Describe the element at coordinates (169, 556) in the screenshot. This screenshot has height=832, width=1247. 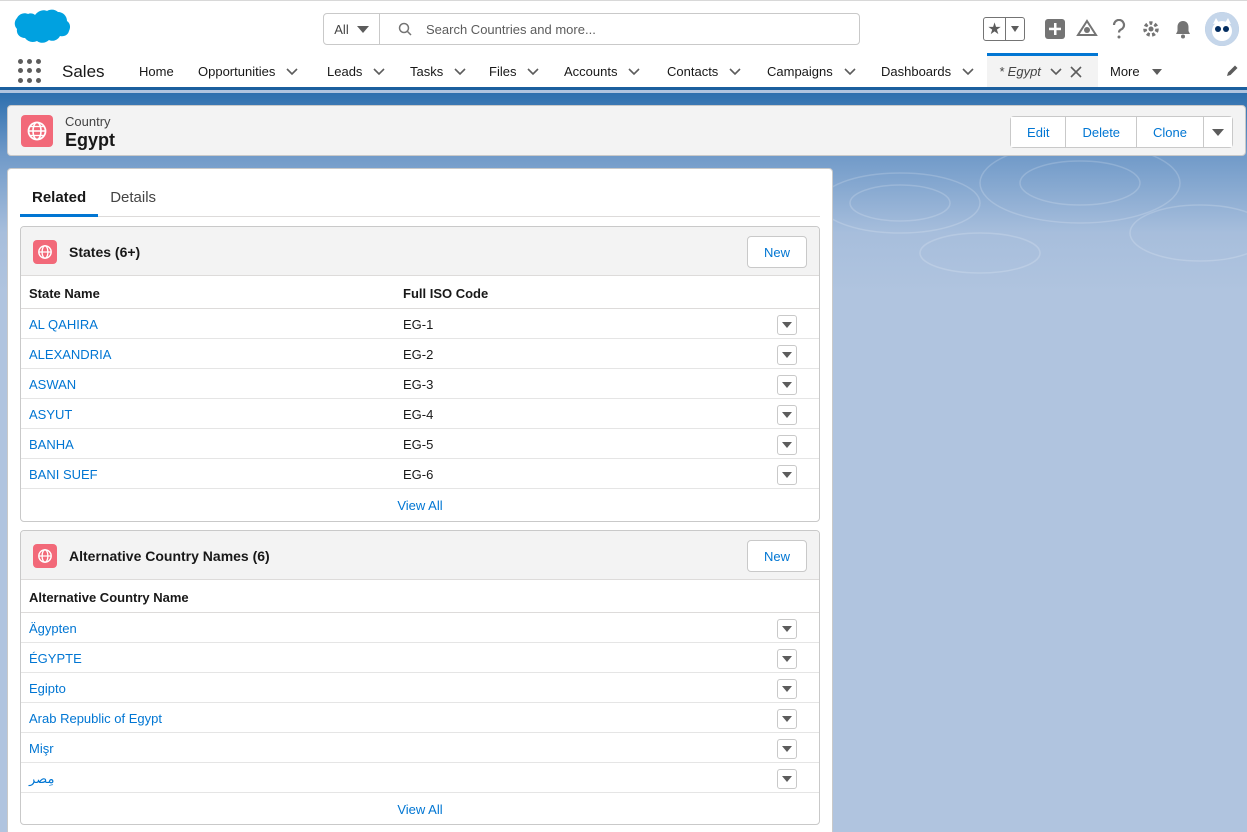
I see `related-list-title: Alternative Country Names (6)` at that location.